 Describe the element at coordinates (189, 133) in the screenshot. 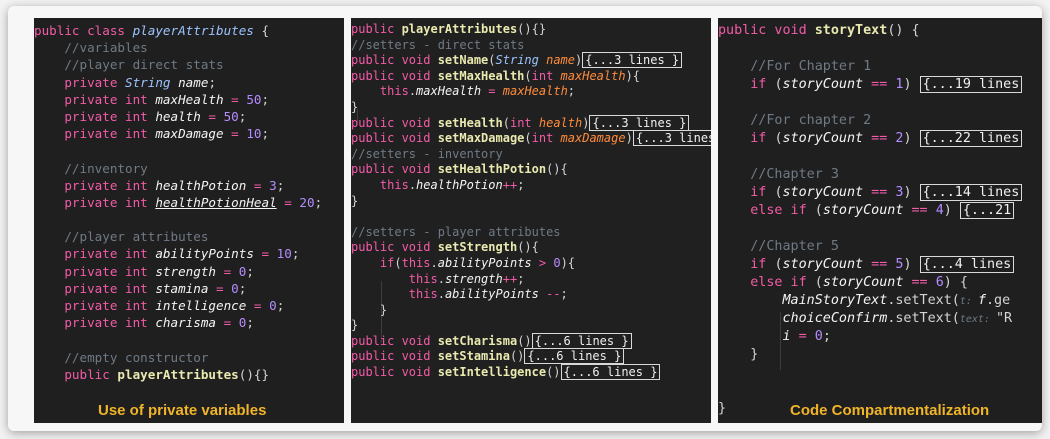

I see `code-line: private int maxDamage = 10;` at that location.